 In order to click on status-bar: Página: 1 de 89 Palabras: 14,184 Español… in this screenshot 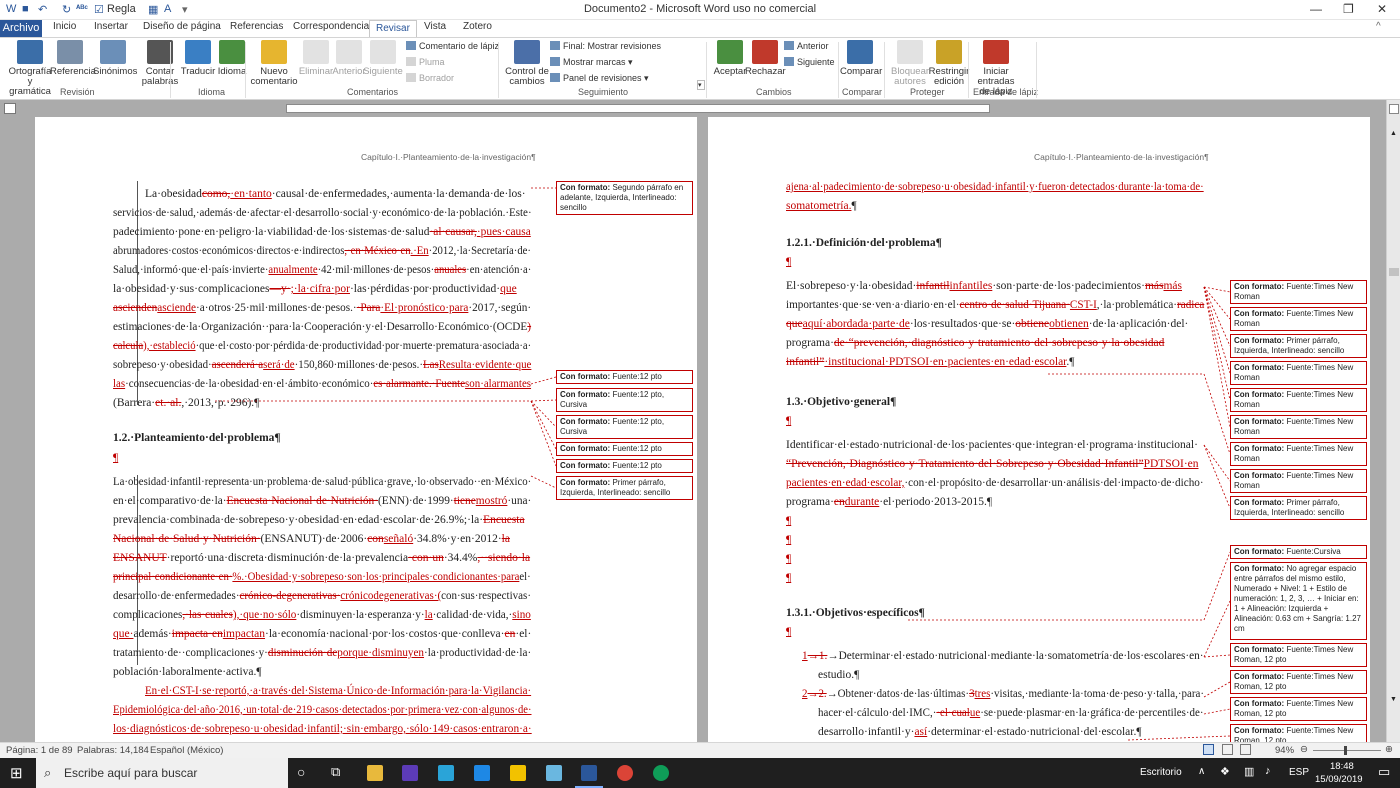, I will do `click(700, 750)`.